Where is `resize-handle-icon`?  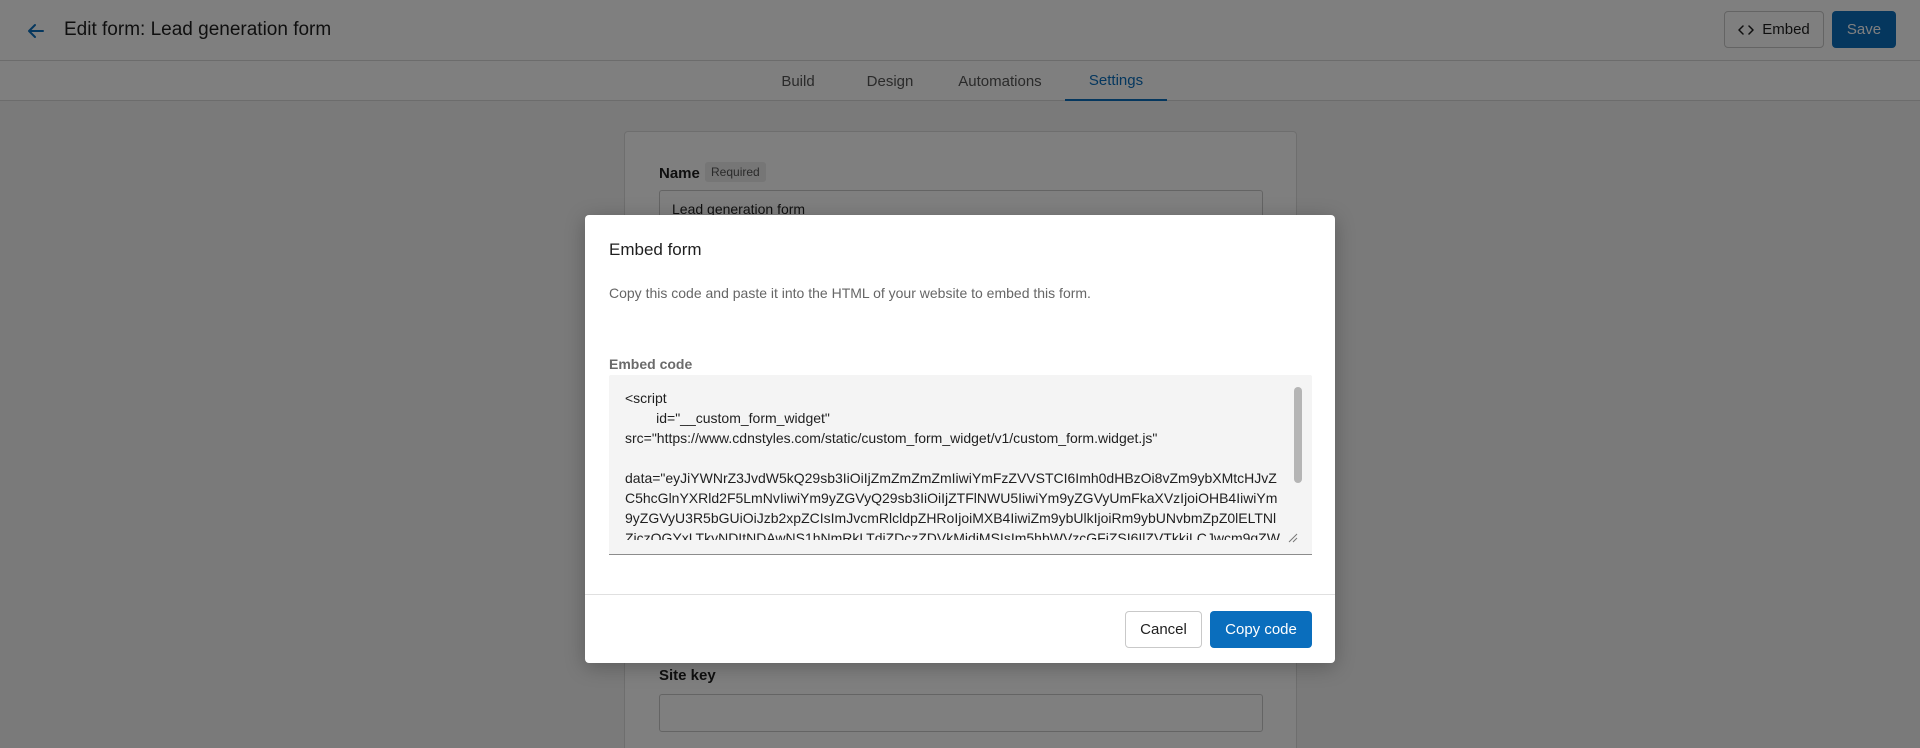 resize-handle-icon is located at coordinates (1293, 538).